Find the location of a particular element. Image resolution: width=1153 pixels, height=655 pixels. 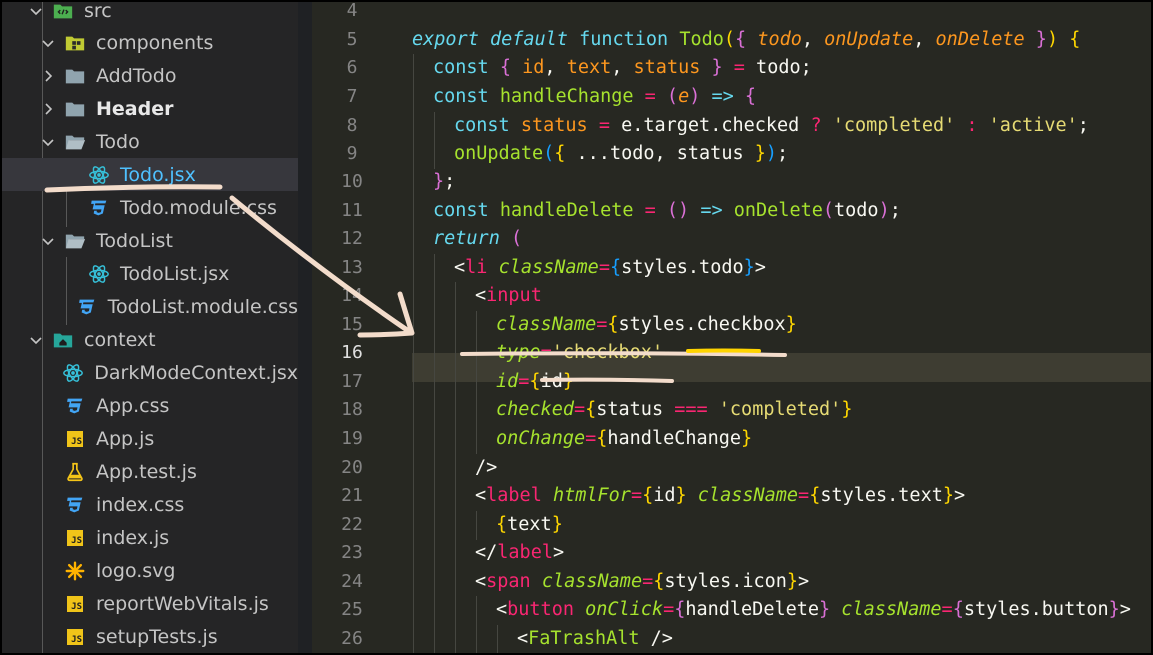

code-line: /> is located at coordinates (486, 468).